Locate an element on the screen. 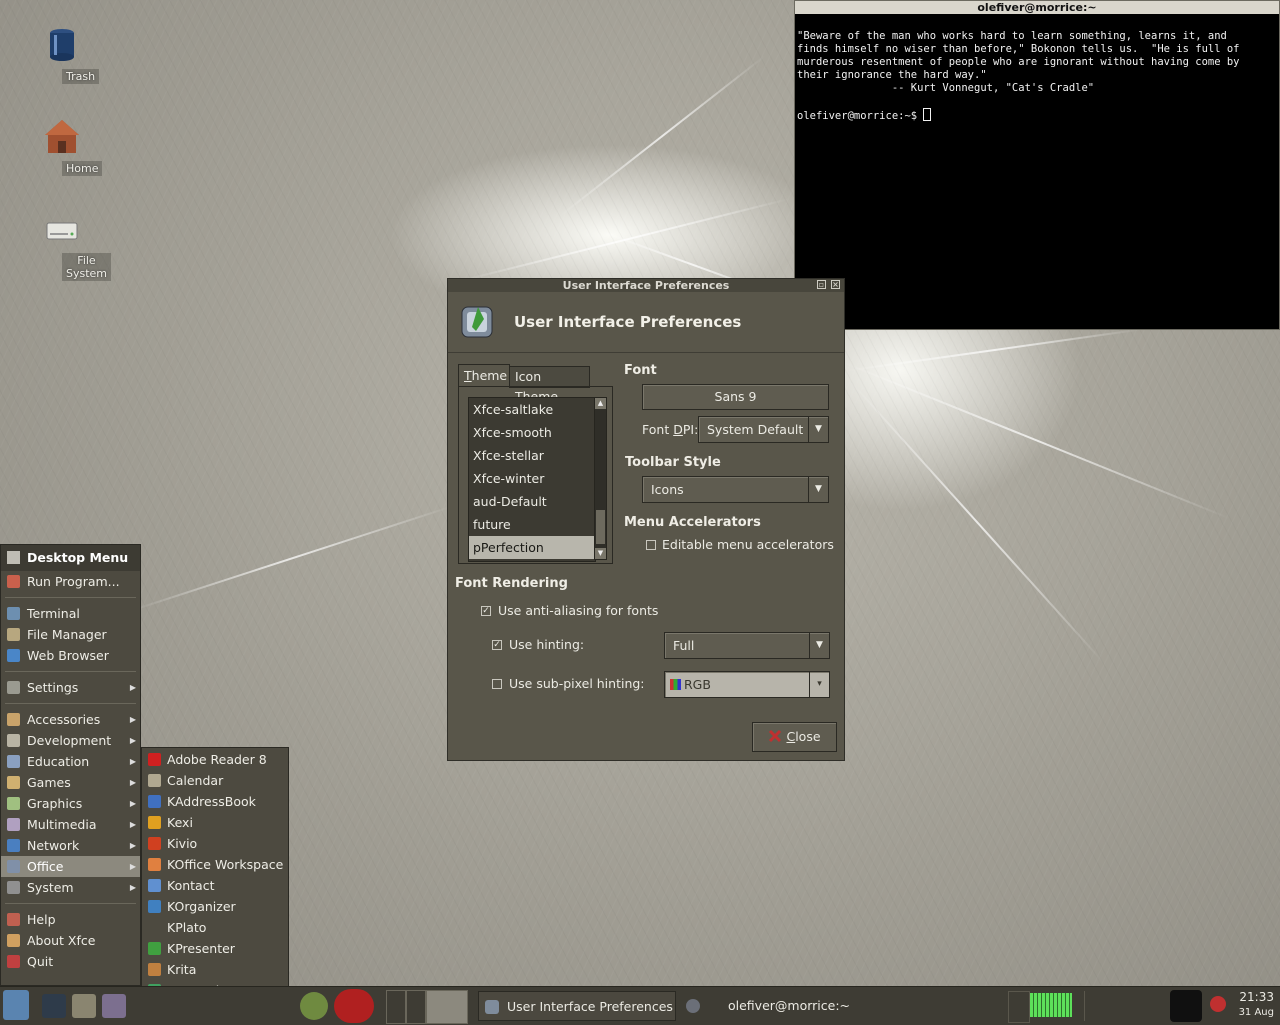  hinting-label: Use hinting: is located at coordinates (546, 644).